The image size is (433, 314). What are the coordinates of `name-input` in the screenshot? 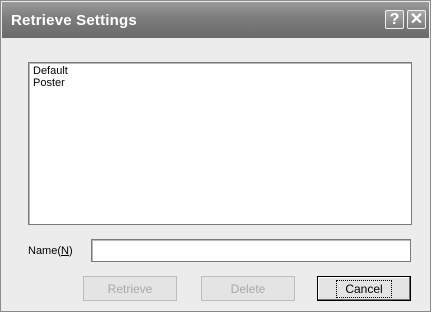 It's located at (251, 250).